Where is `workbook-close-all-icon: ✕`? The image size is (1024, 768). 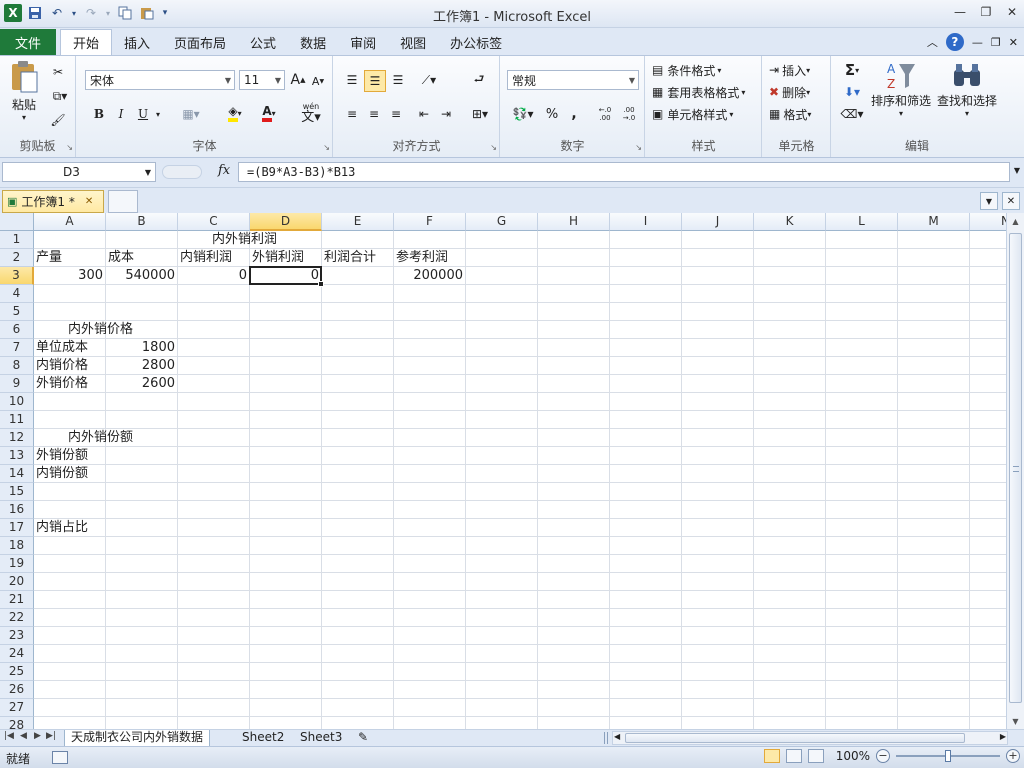
workbook-close-all-icon: ✕ is located at coordinates (1011, 201).